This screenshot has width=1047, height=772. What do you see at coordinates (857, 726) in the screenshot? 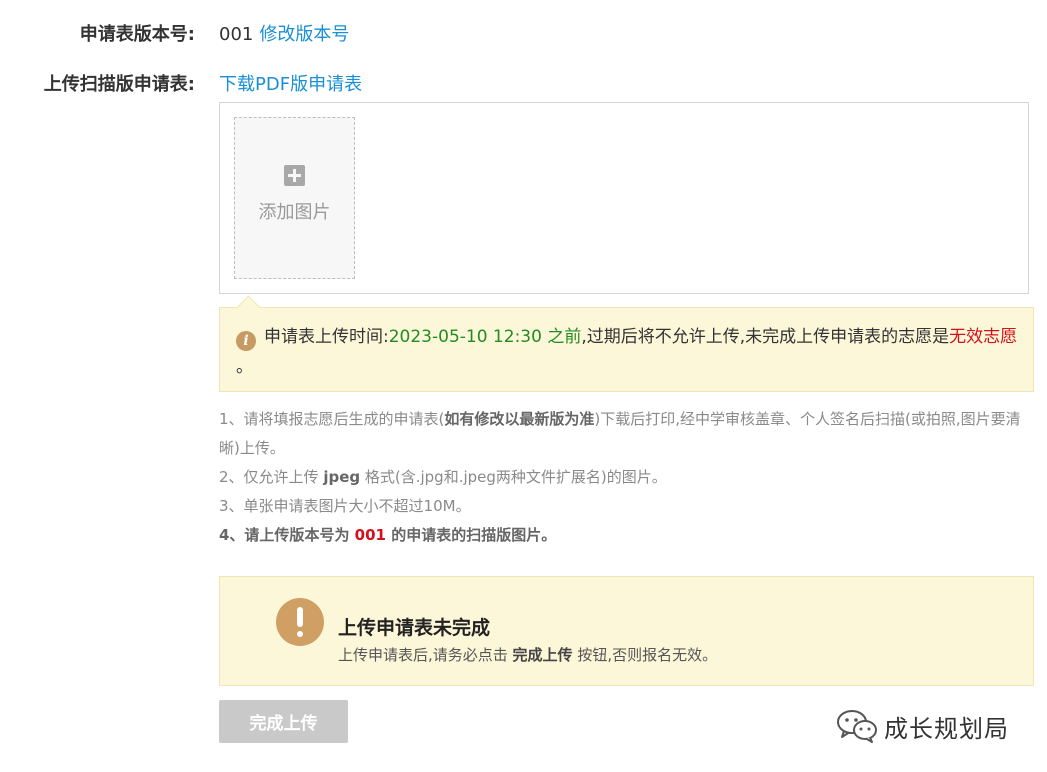
I see `wechat-icon` at bounding box center [857, 726].